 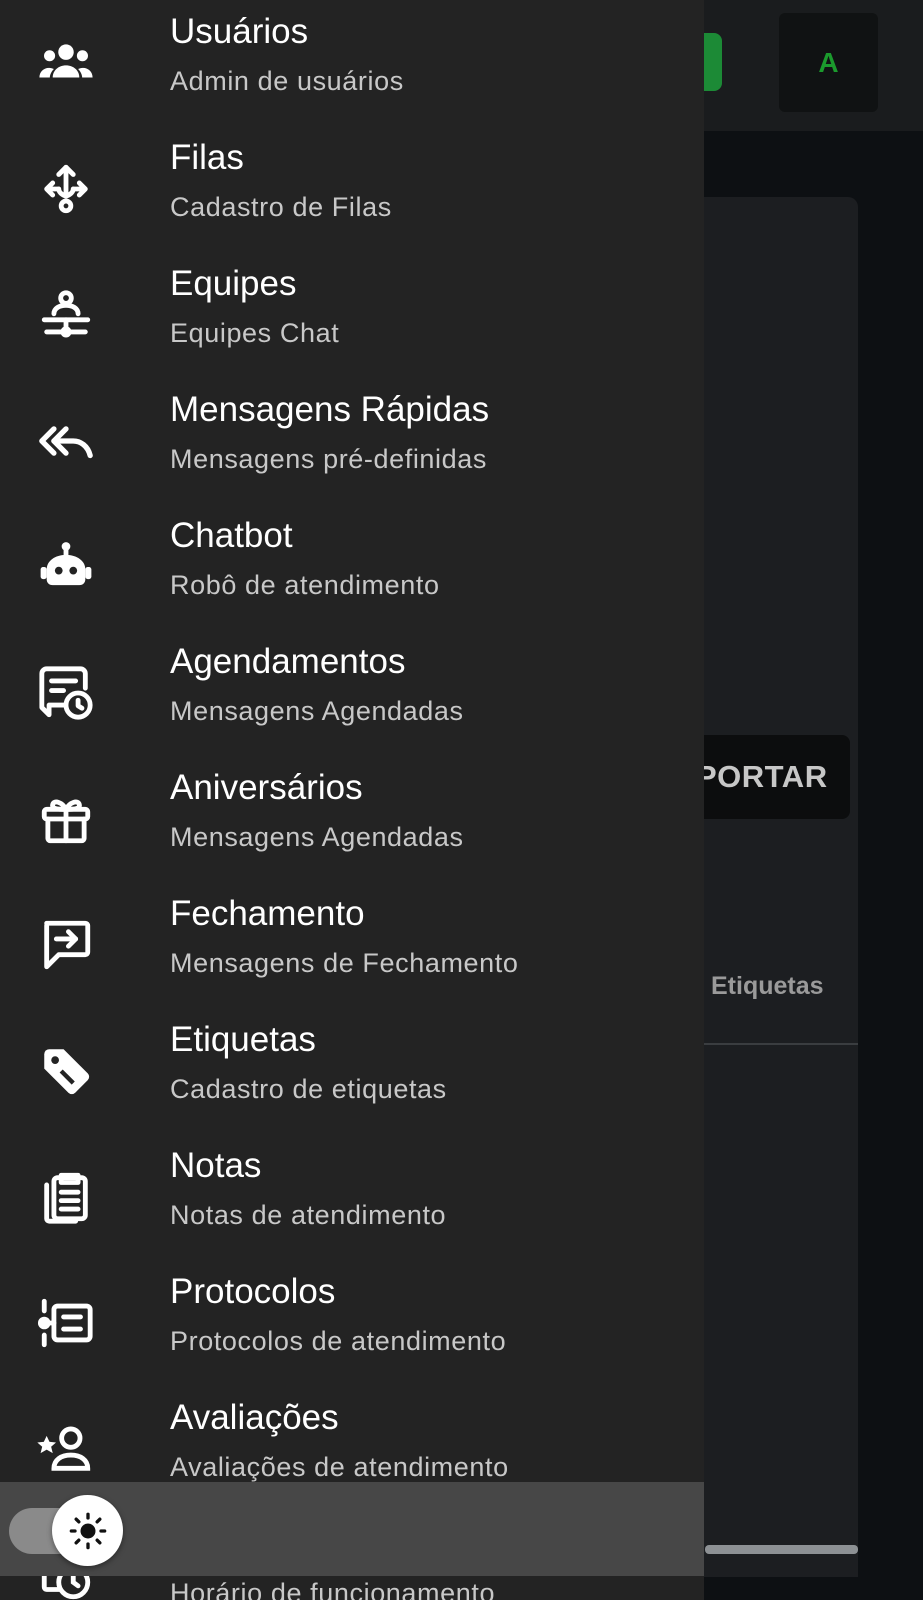 I want to click on menu-item-title: Chatbot, so click(x=231, y=535).